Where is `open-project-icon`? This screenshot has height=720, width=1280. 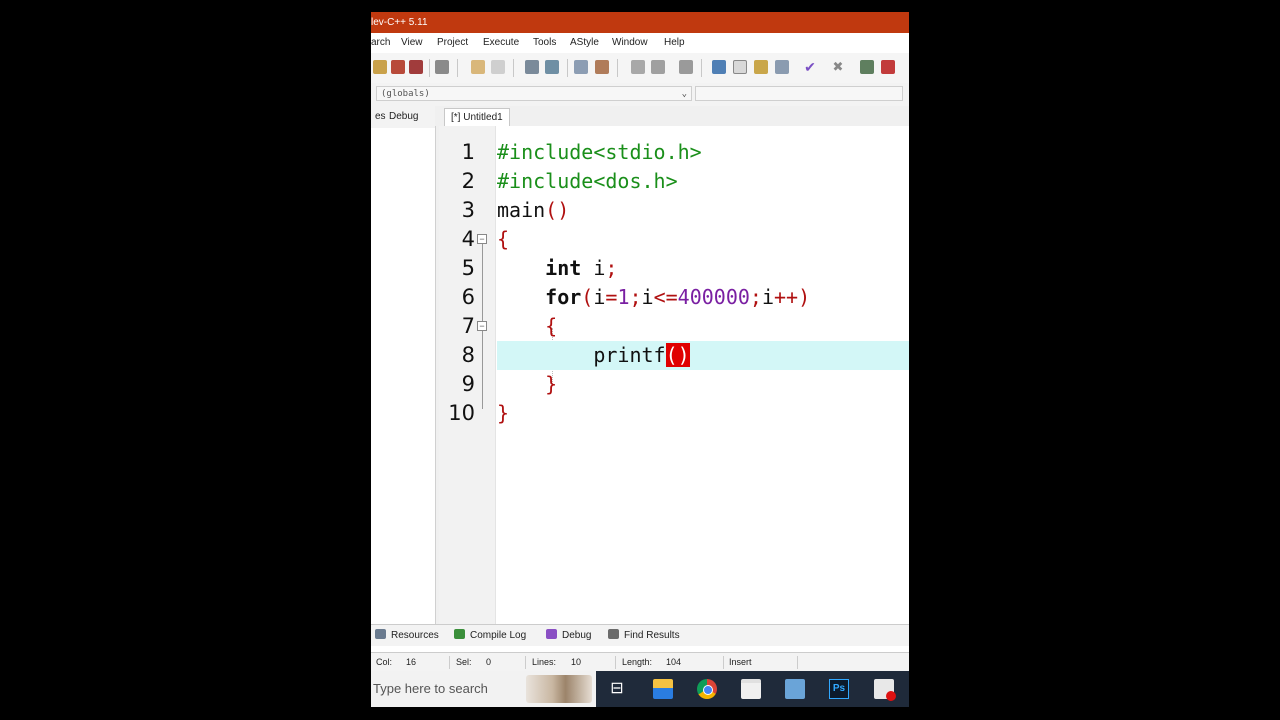 open-project-icon is located at coordinates (380, 67).